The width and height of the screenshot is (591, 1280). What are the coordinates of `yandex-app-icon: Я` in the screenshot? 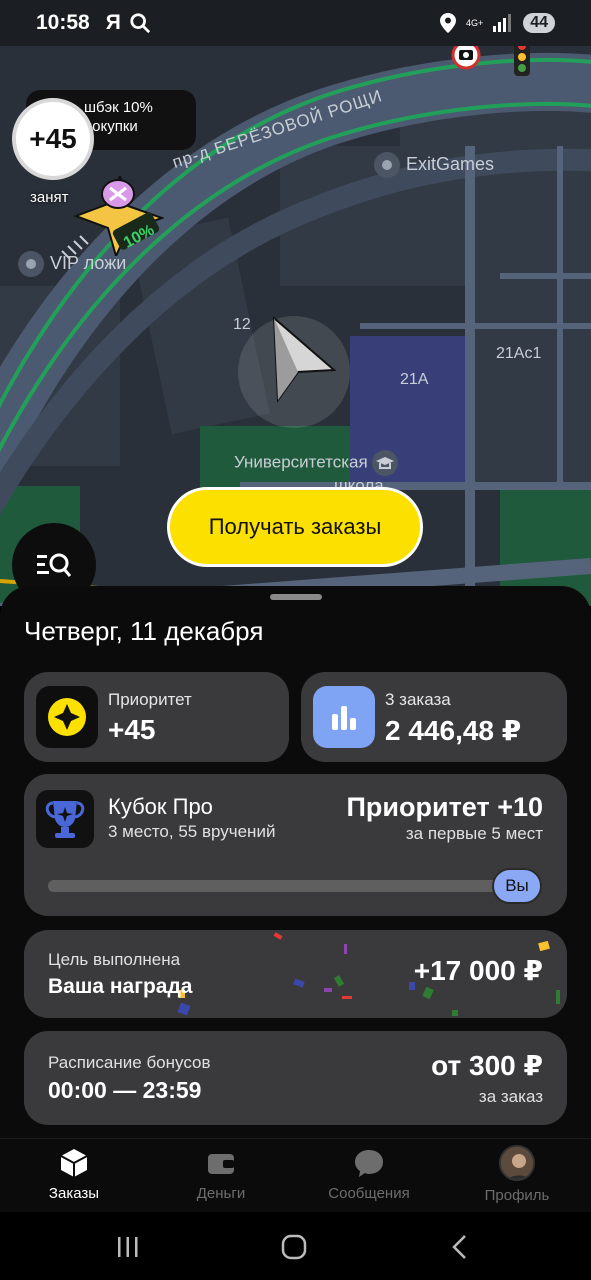 It's located at (113, 22).